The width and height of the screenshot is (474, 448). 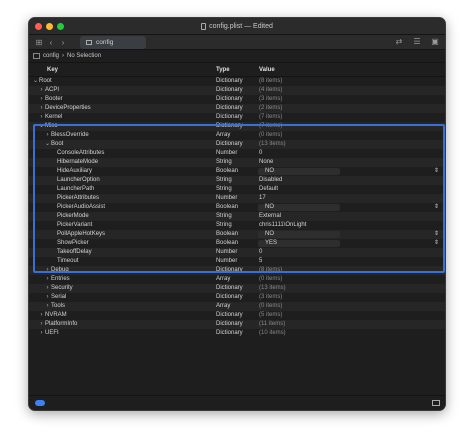 I want to click on table-row: PickerVariant String chris1111\OnLight, so click(x=237, y=225).